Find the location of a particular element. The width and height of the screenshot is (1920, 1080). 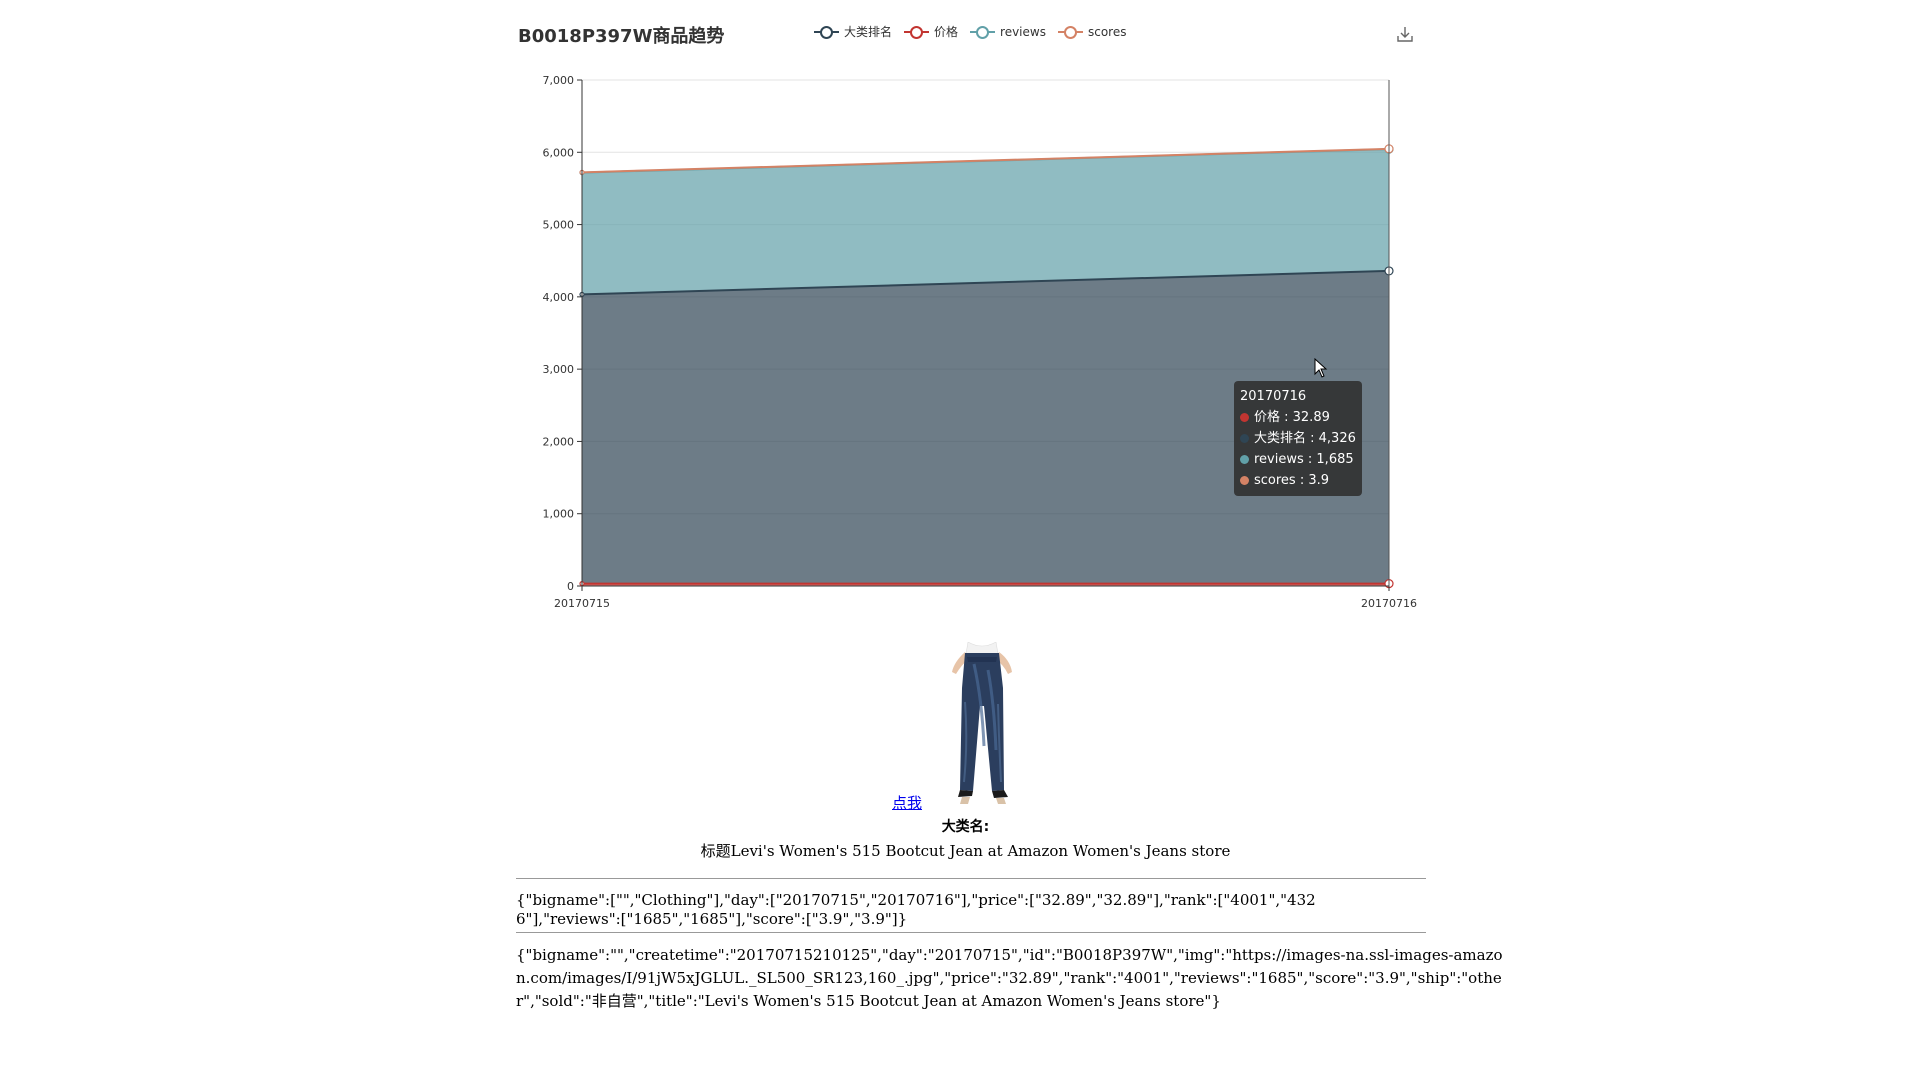

x-tick-label: 20170715 is located at coordinates (582, 603).